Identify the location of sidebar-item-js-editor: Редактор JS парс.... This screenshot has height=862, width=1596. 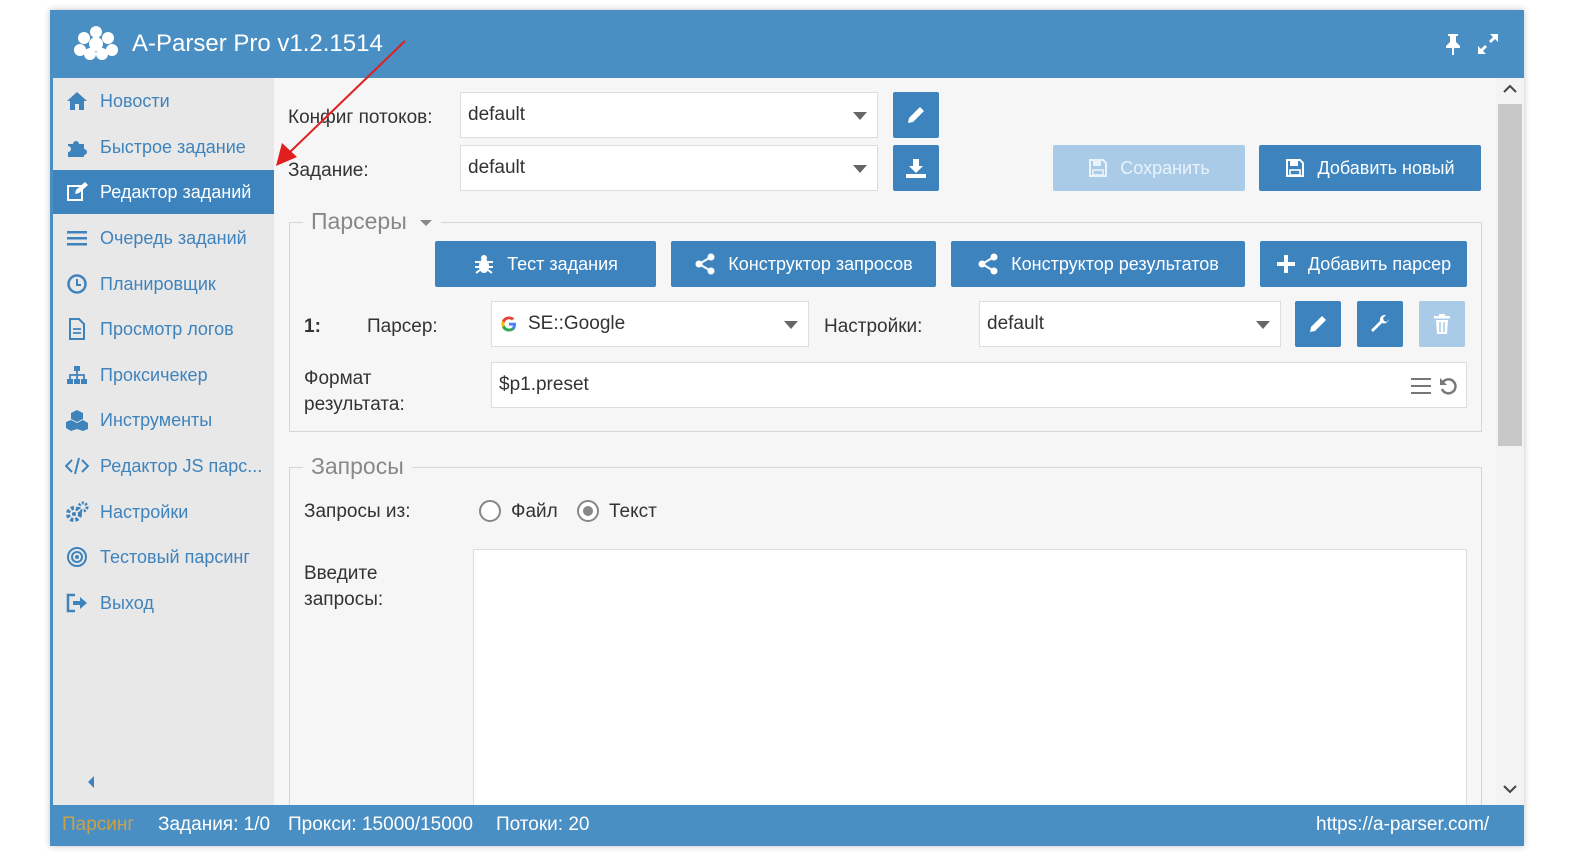
(163, 466).